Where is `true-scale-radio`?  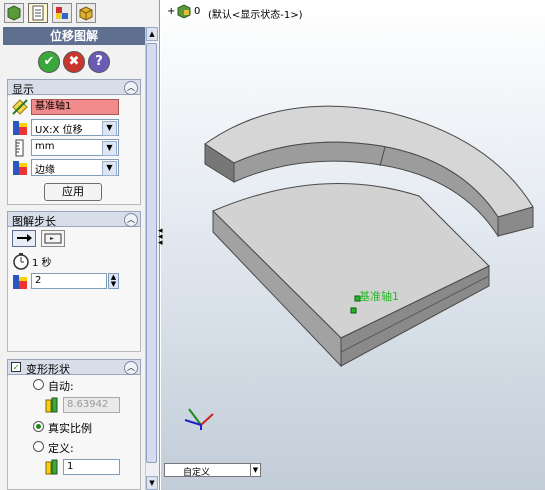
true-scale-radio is located at coordinates (38, 426).